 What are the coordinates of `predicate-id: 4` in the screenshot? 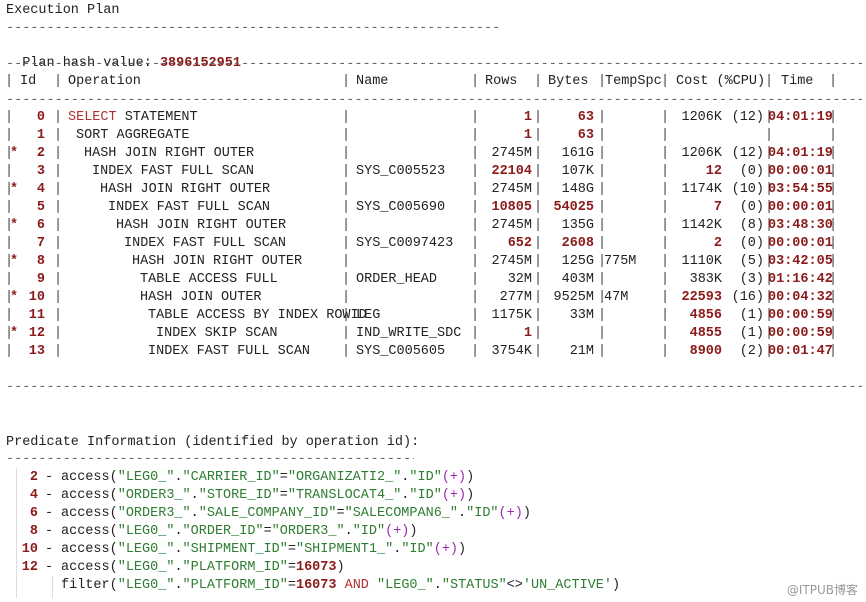 It's located at (33, 495).